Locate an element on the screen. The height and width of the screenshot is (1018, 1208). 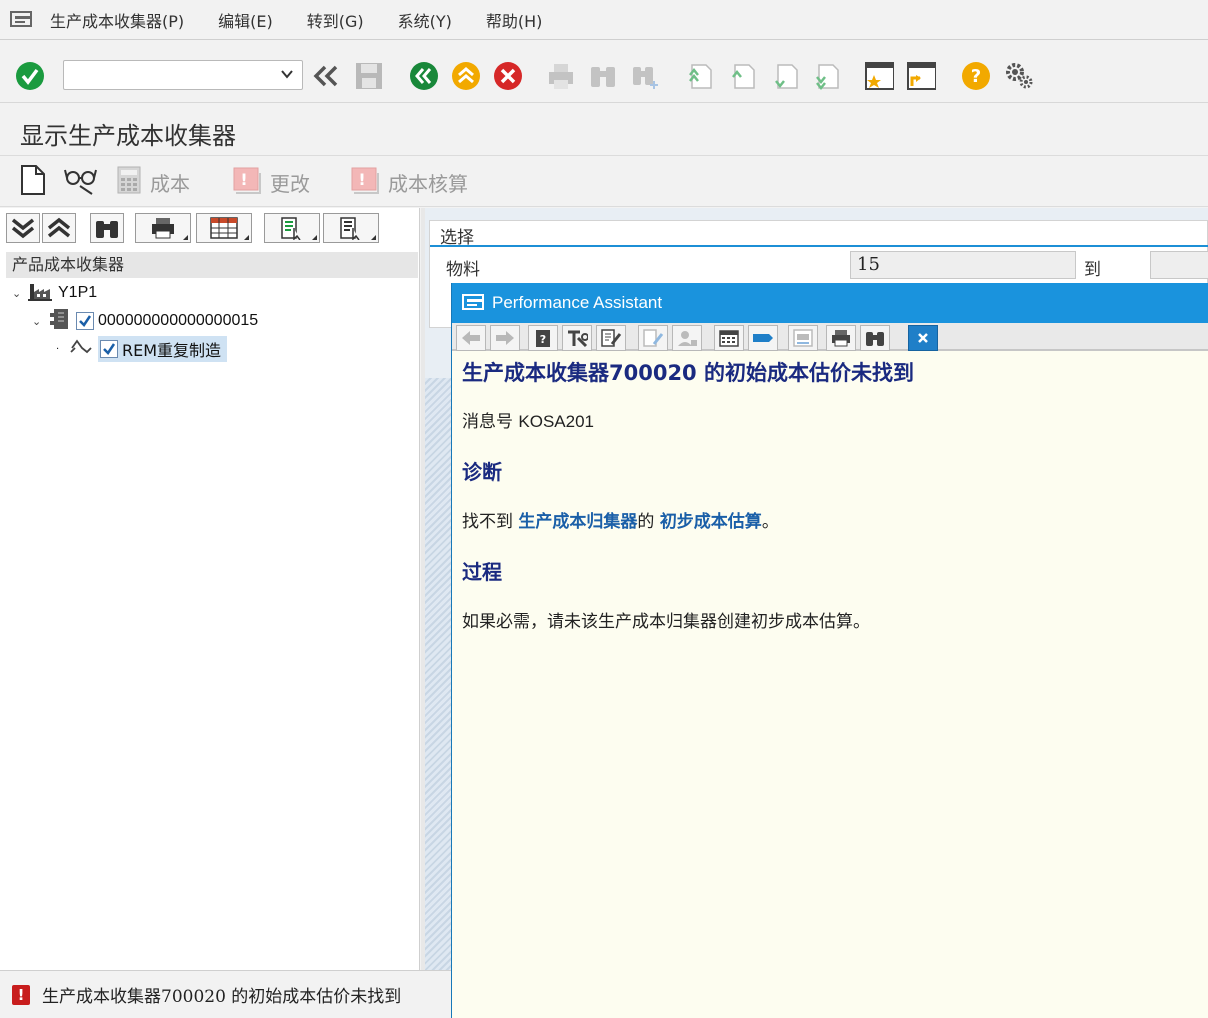
find-icon is located at coordinates (603, 76).